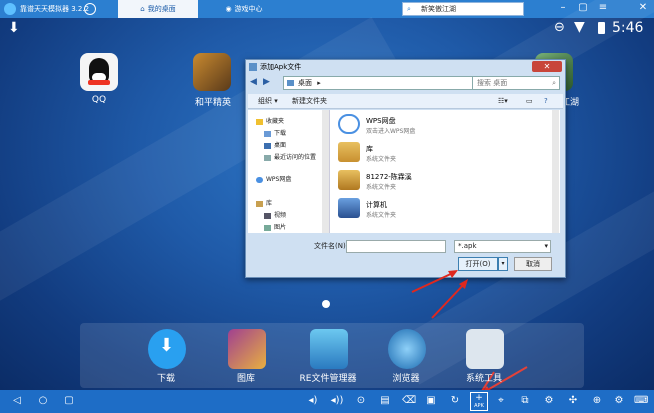  Describe the element at coordinates (268, 101) in the screenshot. I see `organize-button: 组织 ▾` at that location.